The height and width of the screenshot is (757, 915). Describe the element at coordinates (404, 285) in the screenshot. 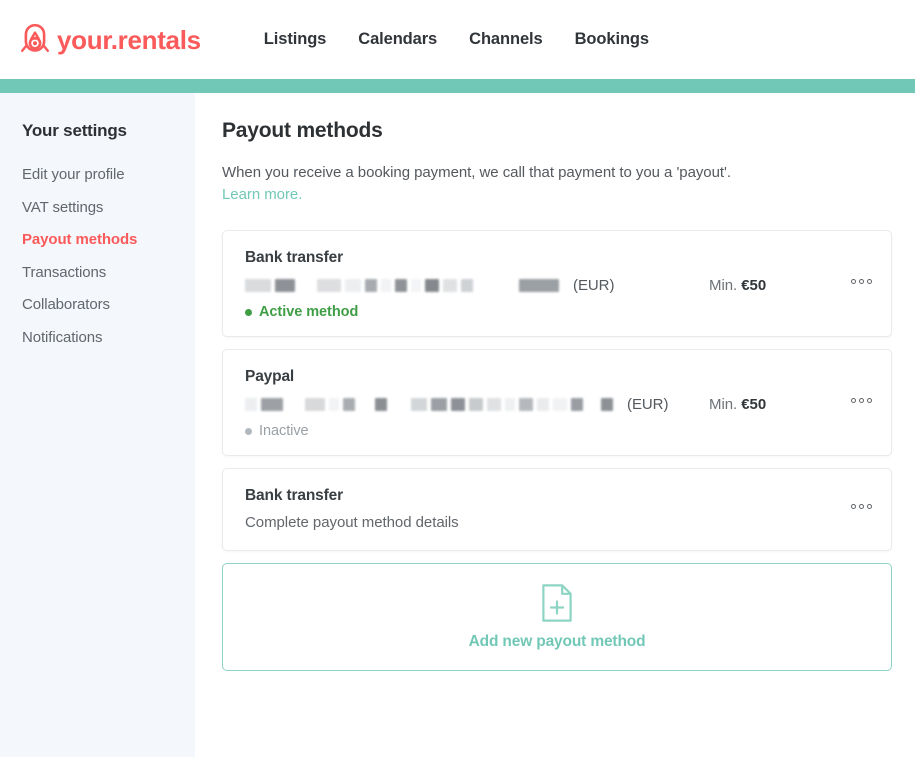

I see `redacted-account-number` at that location.